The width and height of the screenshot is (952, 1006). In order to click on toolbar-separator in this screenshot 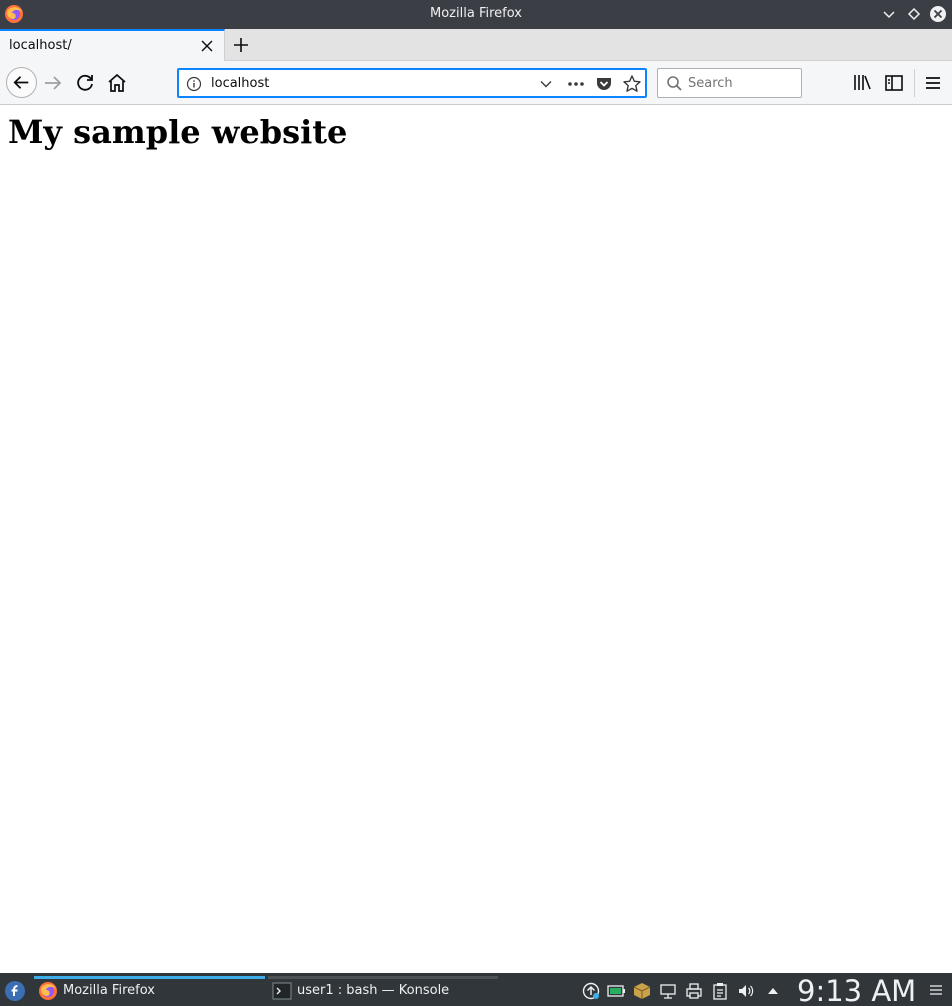, I will do `click(914, 83)`.